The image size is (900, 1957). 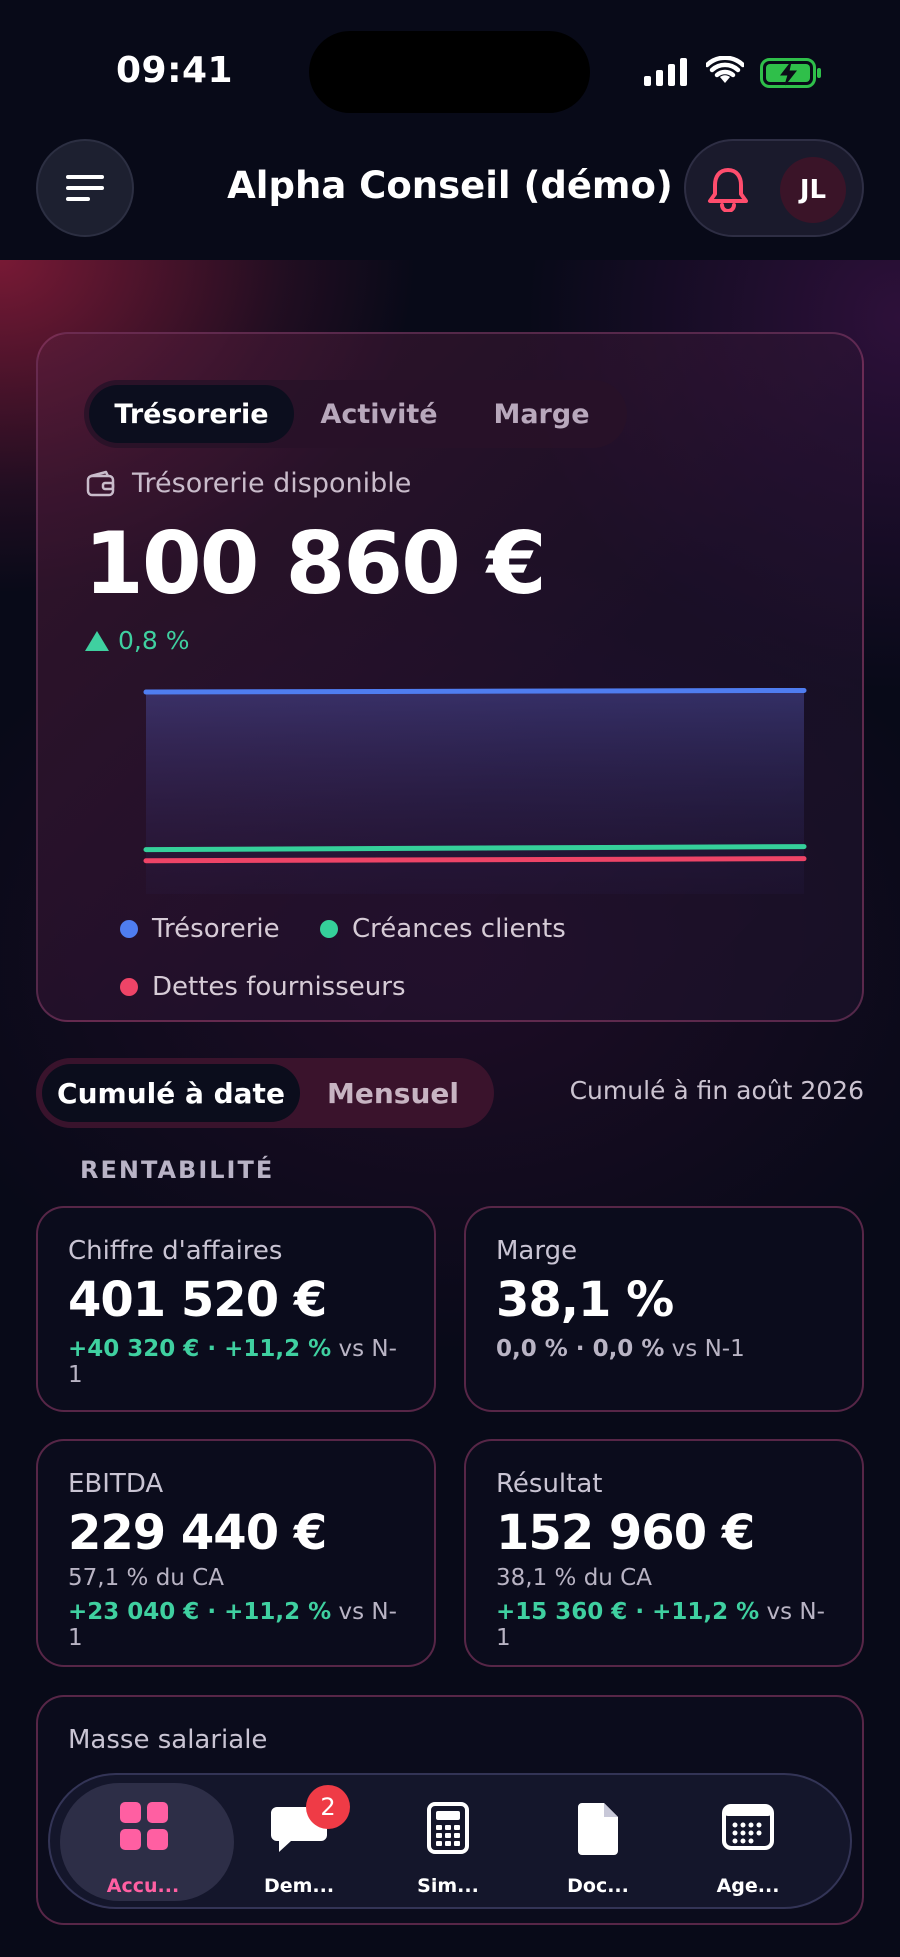 I want to click on period-note: Cumulé à fin août 2026, so click(x=716, y=1090).